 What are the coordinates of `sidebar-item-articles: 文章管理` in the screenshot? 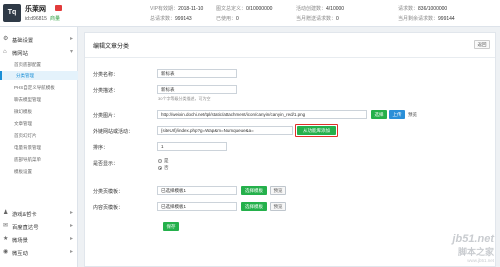 It's located at (39, 123).